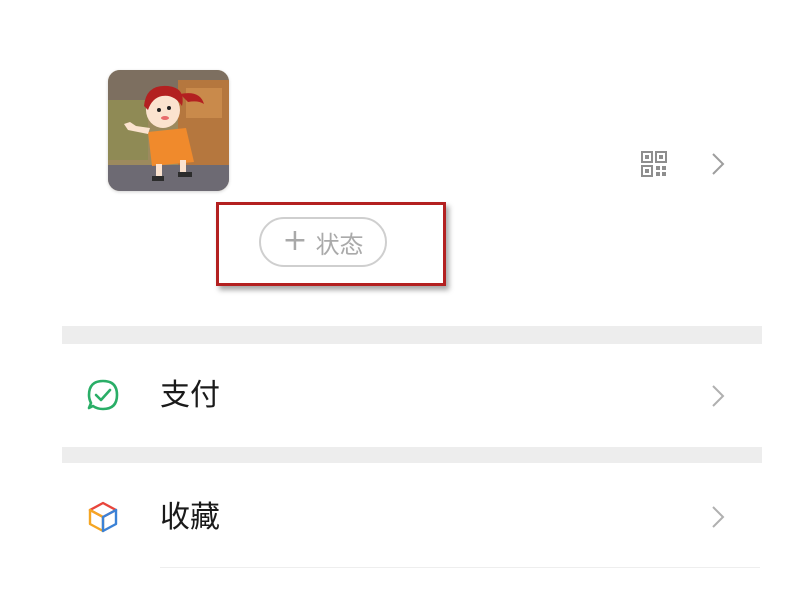  Describe the element at coordinates (339, 244) in the screenshot. I see `status-label: 状态` at that location.